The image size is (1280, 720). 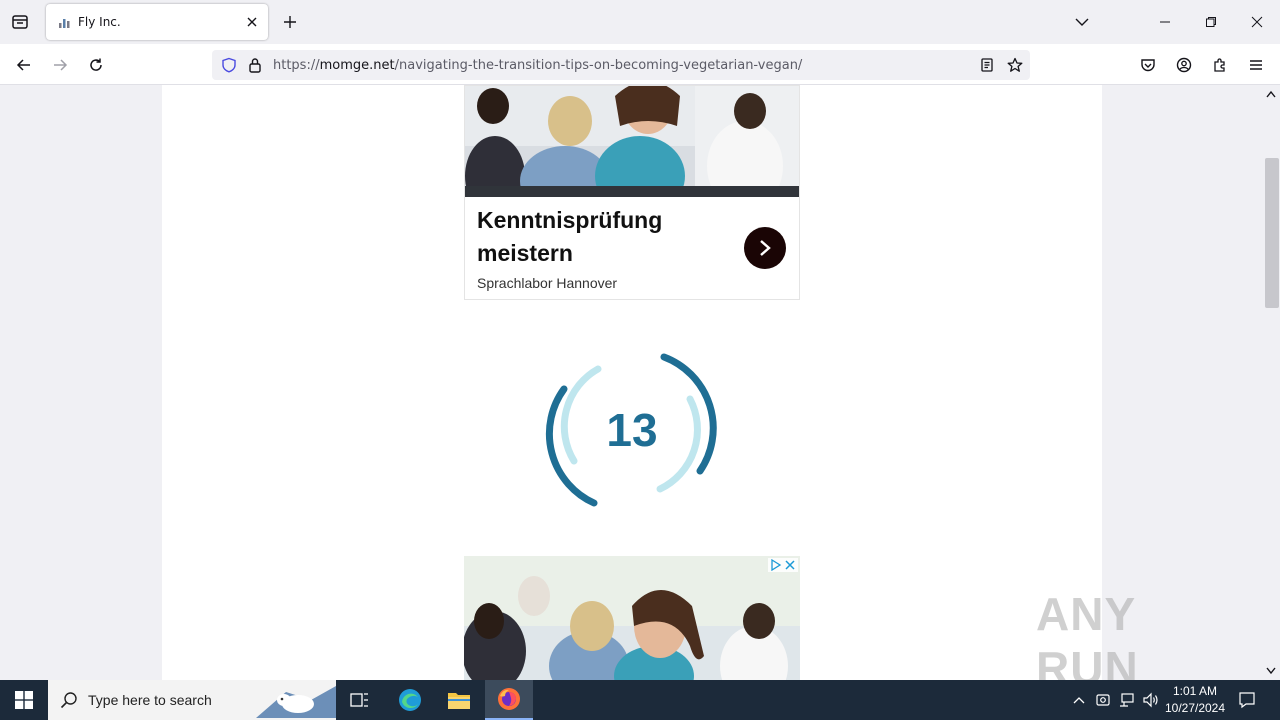 I want to click on ad-source: Sprachlabor Hannover, so click(x=547, y=283).